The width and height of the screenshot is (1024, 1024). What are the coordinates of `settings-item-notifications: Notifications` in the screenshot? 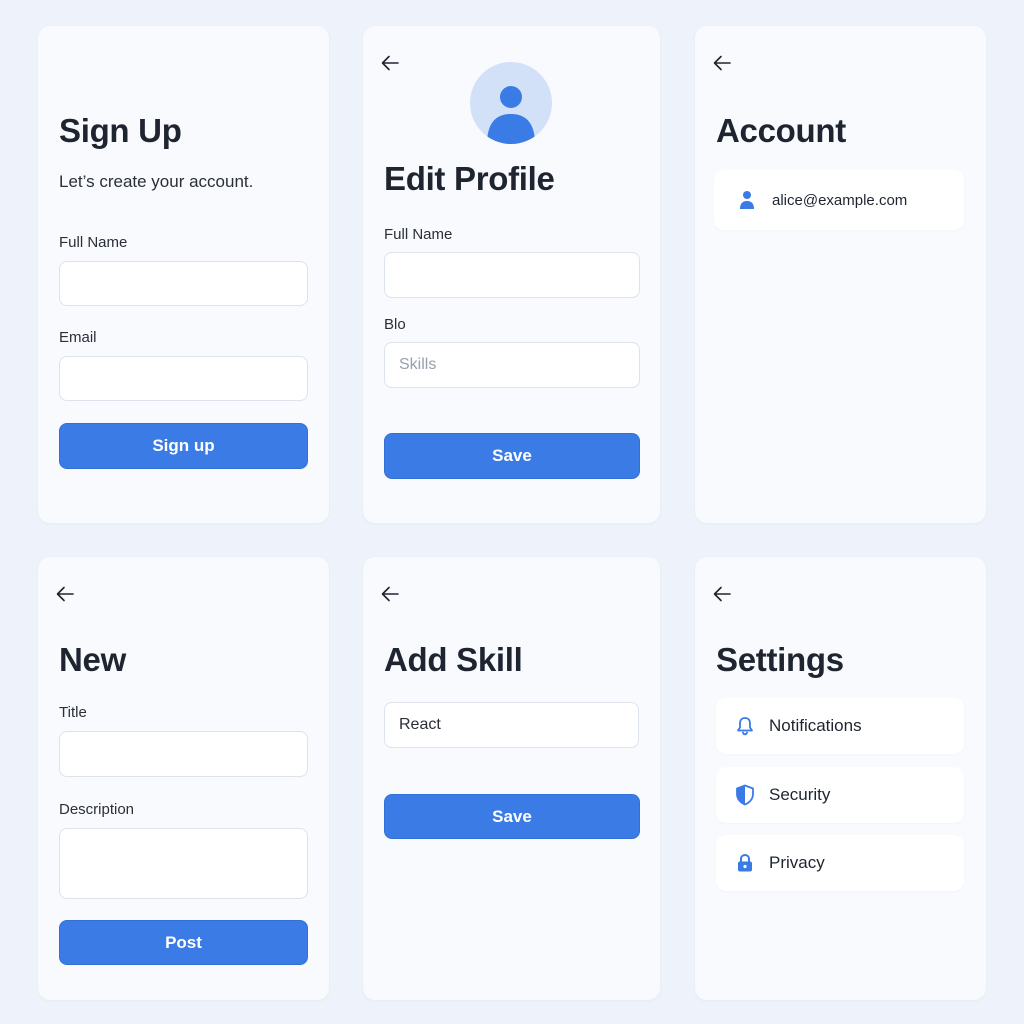 It's located at (840, 726).